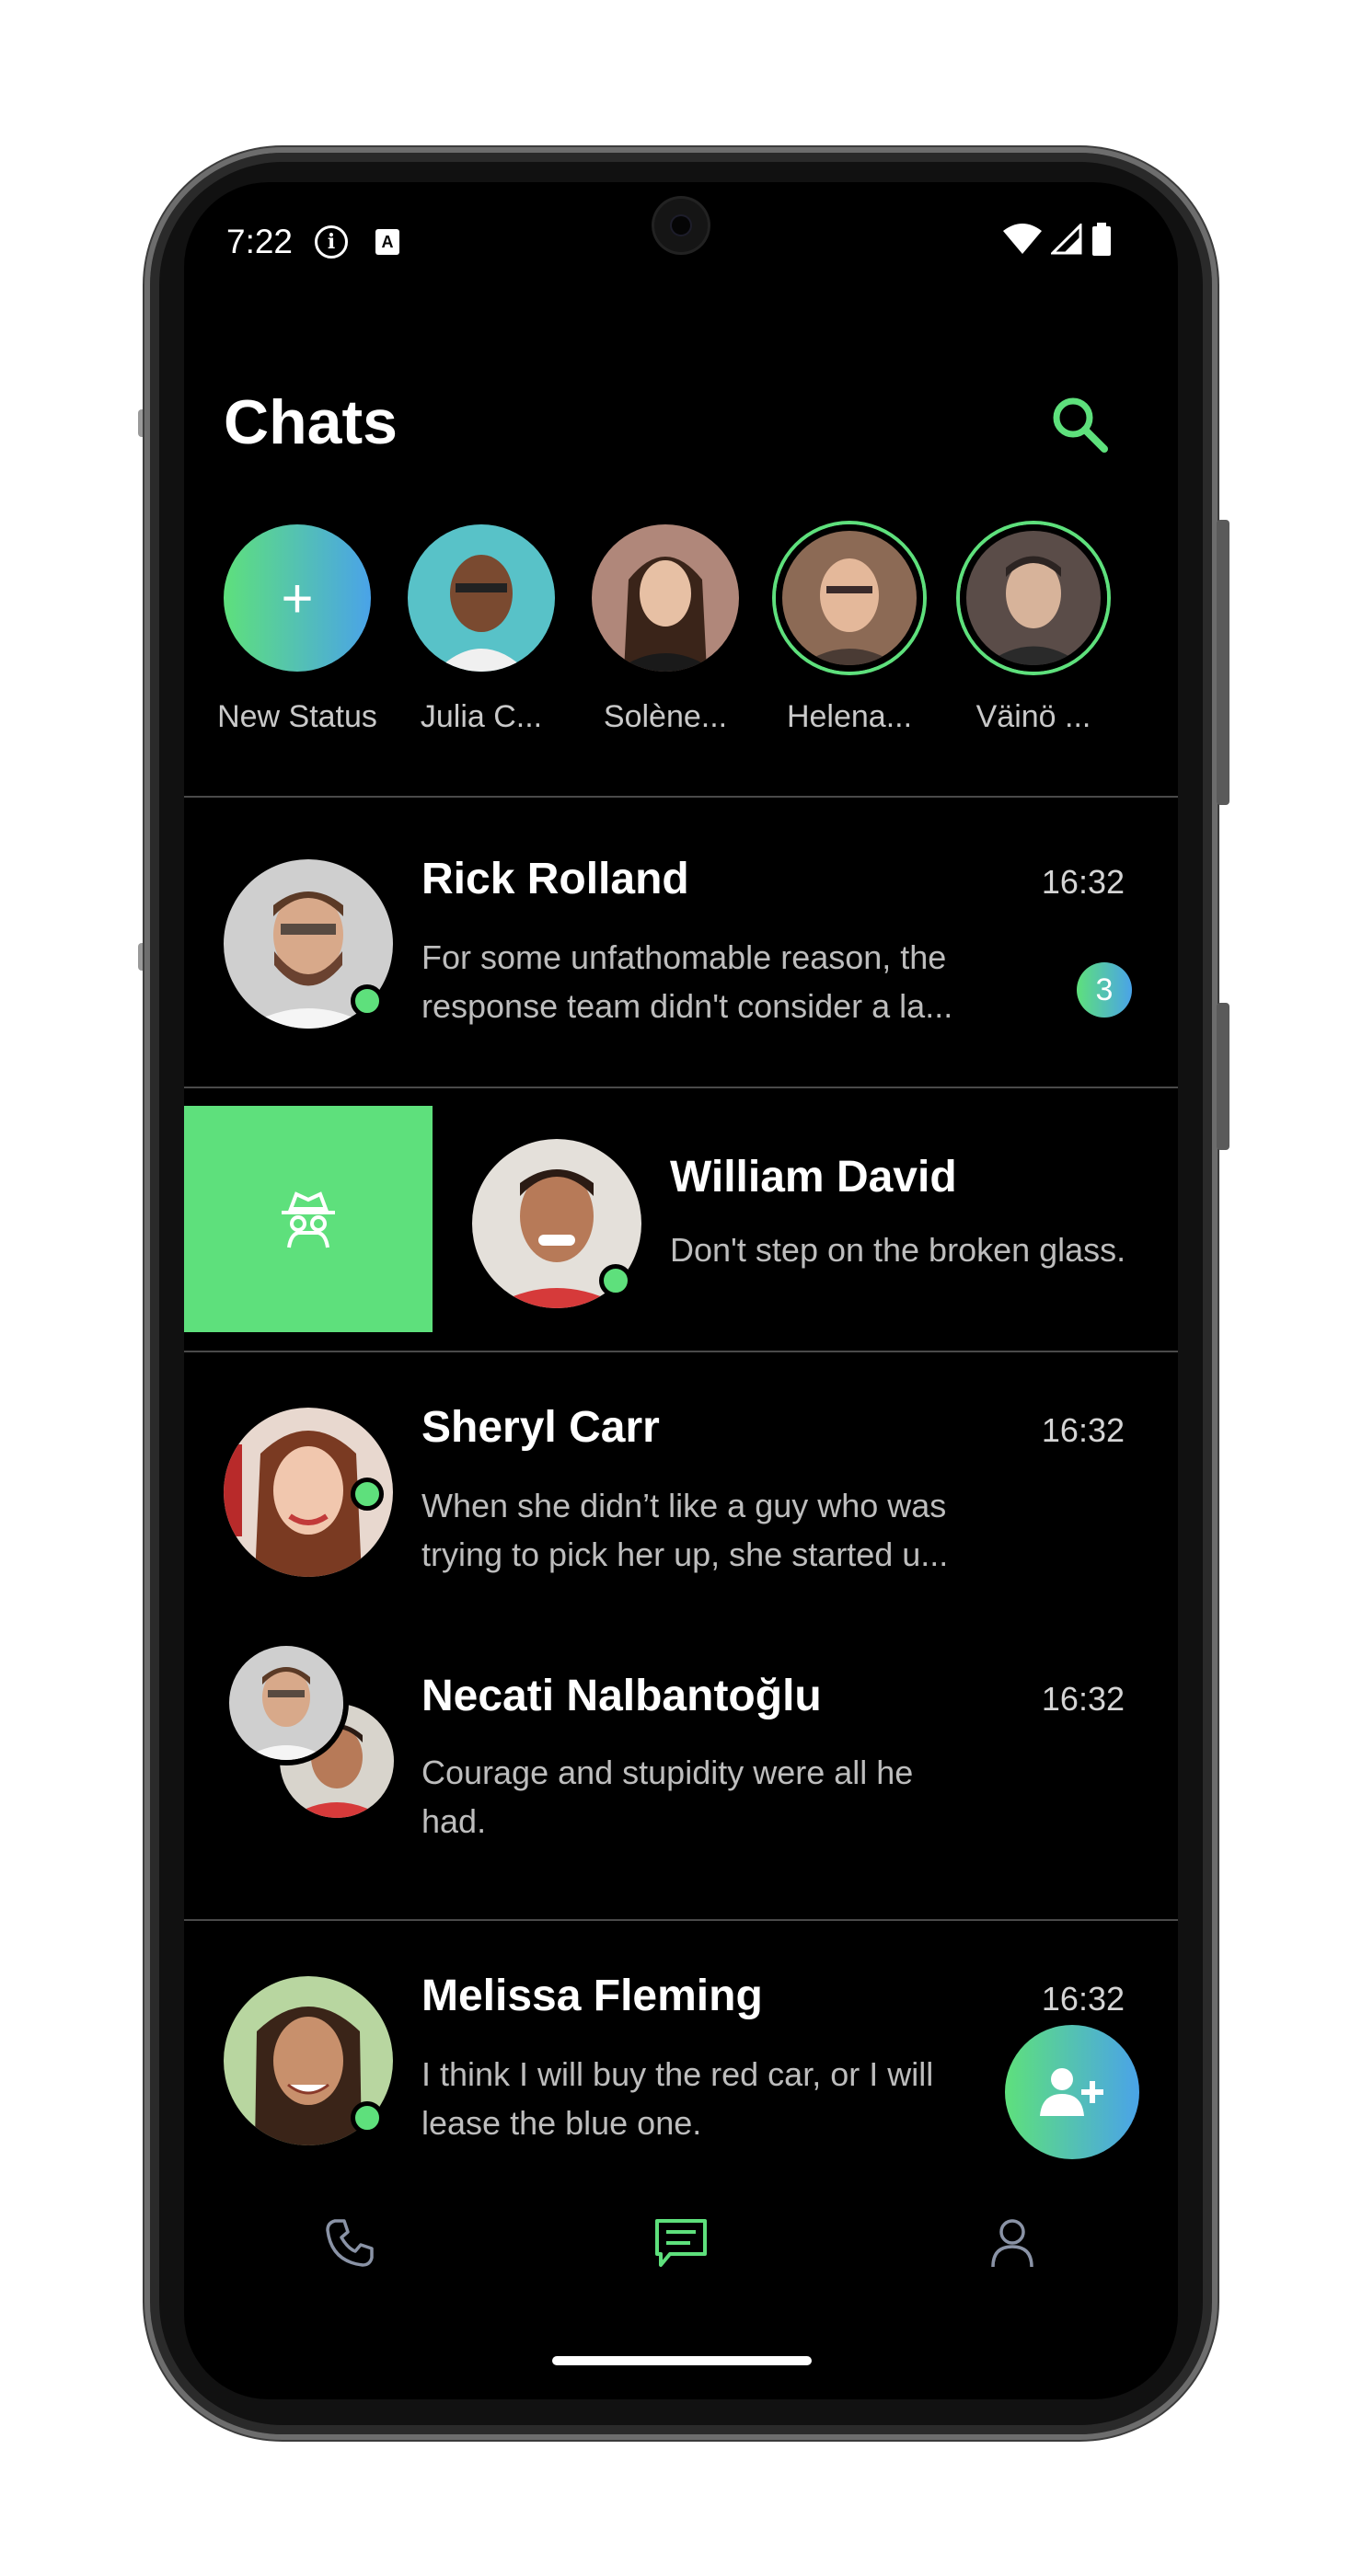 This screenshot has height=2576, width=1362. I want to click on home-indicator, so click(682, 2360).